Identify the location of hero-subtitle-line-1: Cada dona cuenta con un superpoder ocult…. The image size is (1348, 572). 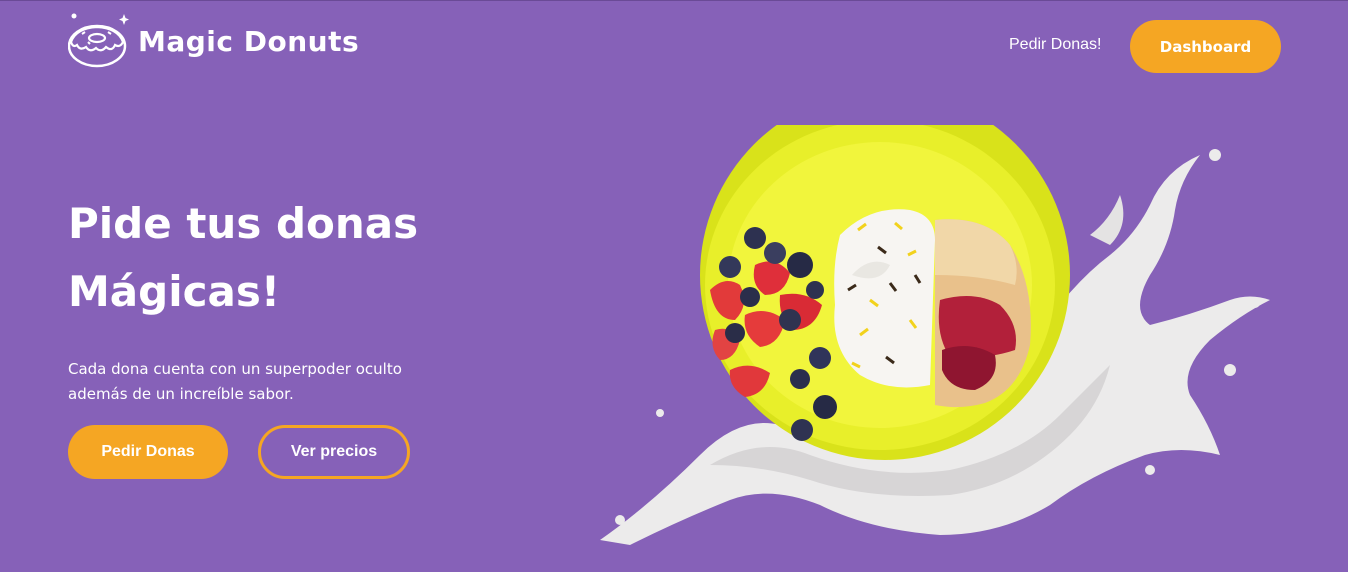
(235, 369).